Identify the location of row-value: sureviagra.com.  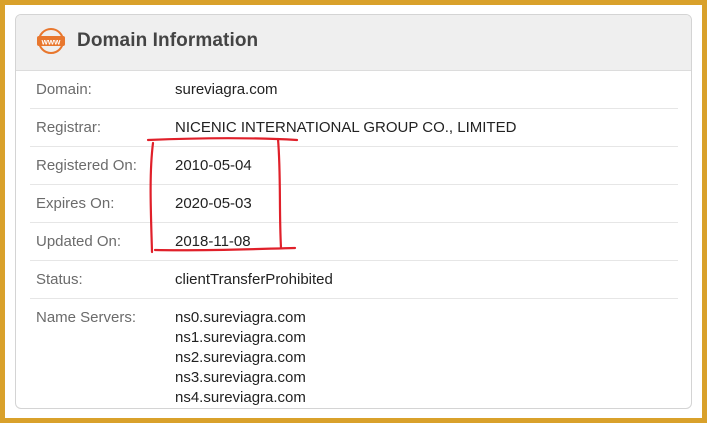
(226, 89).